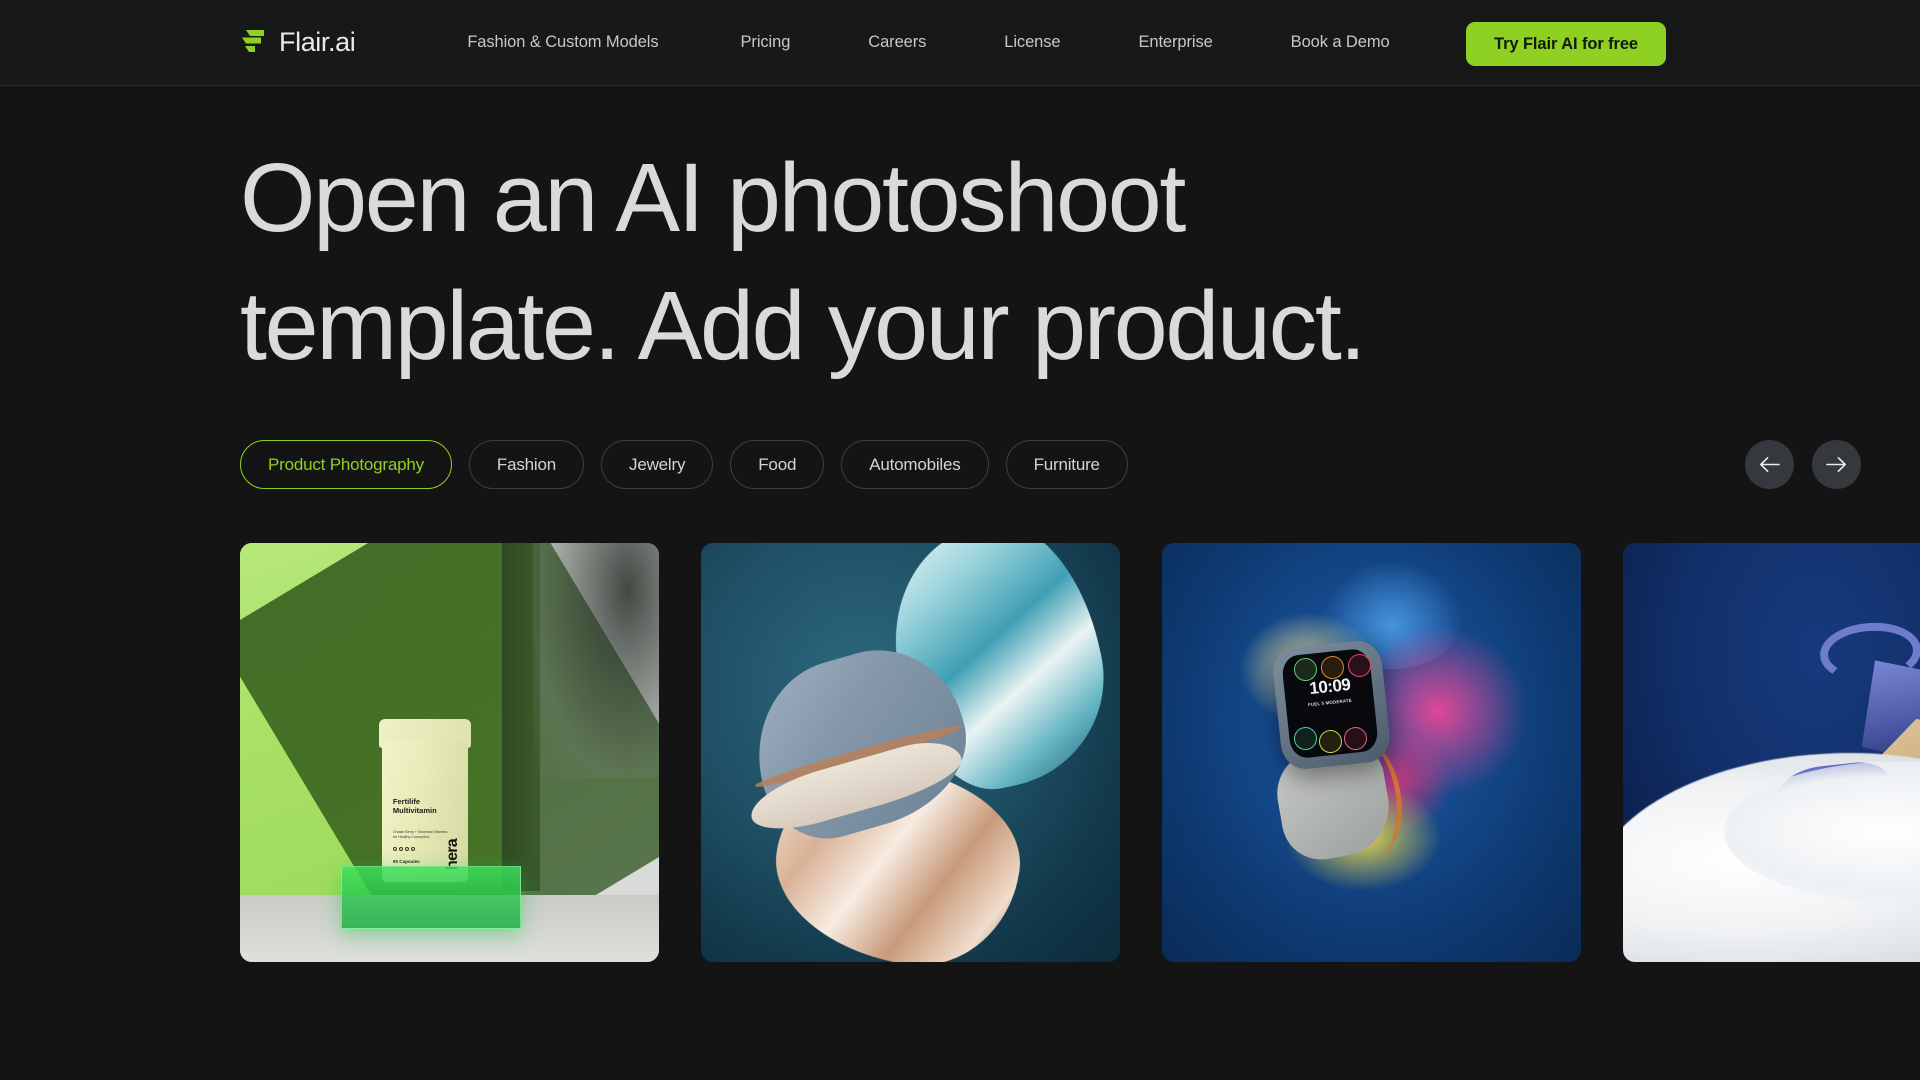 This screenshot has width=1920, height=1080. Describe the element at coordinates (406, 861) in the screenshot. I see `product-capsule-count: 90 Capsules` at that location.